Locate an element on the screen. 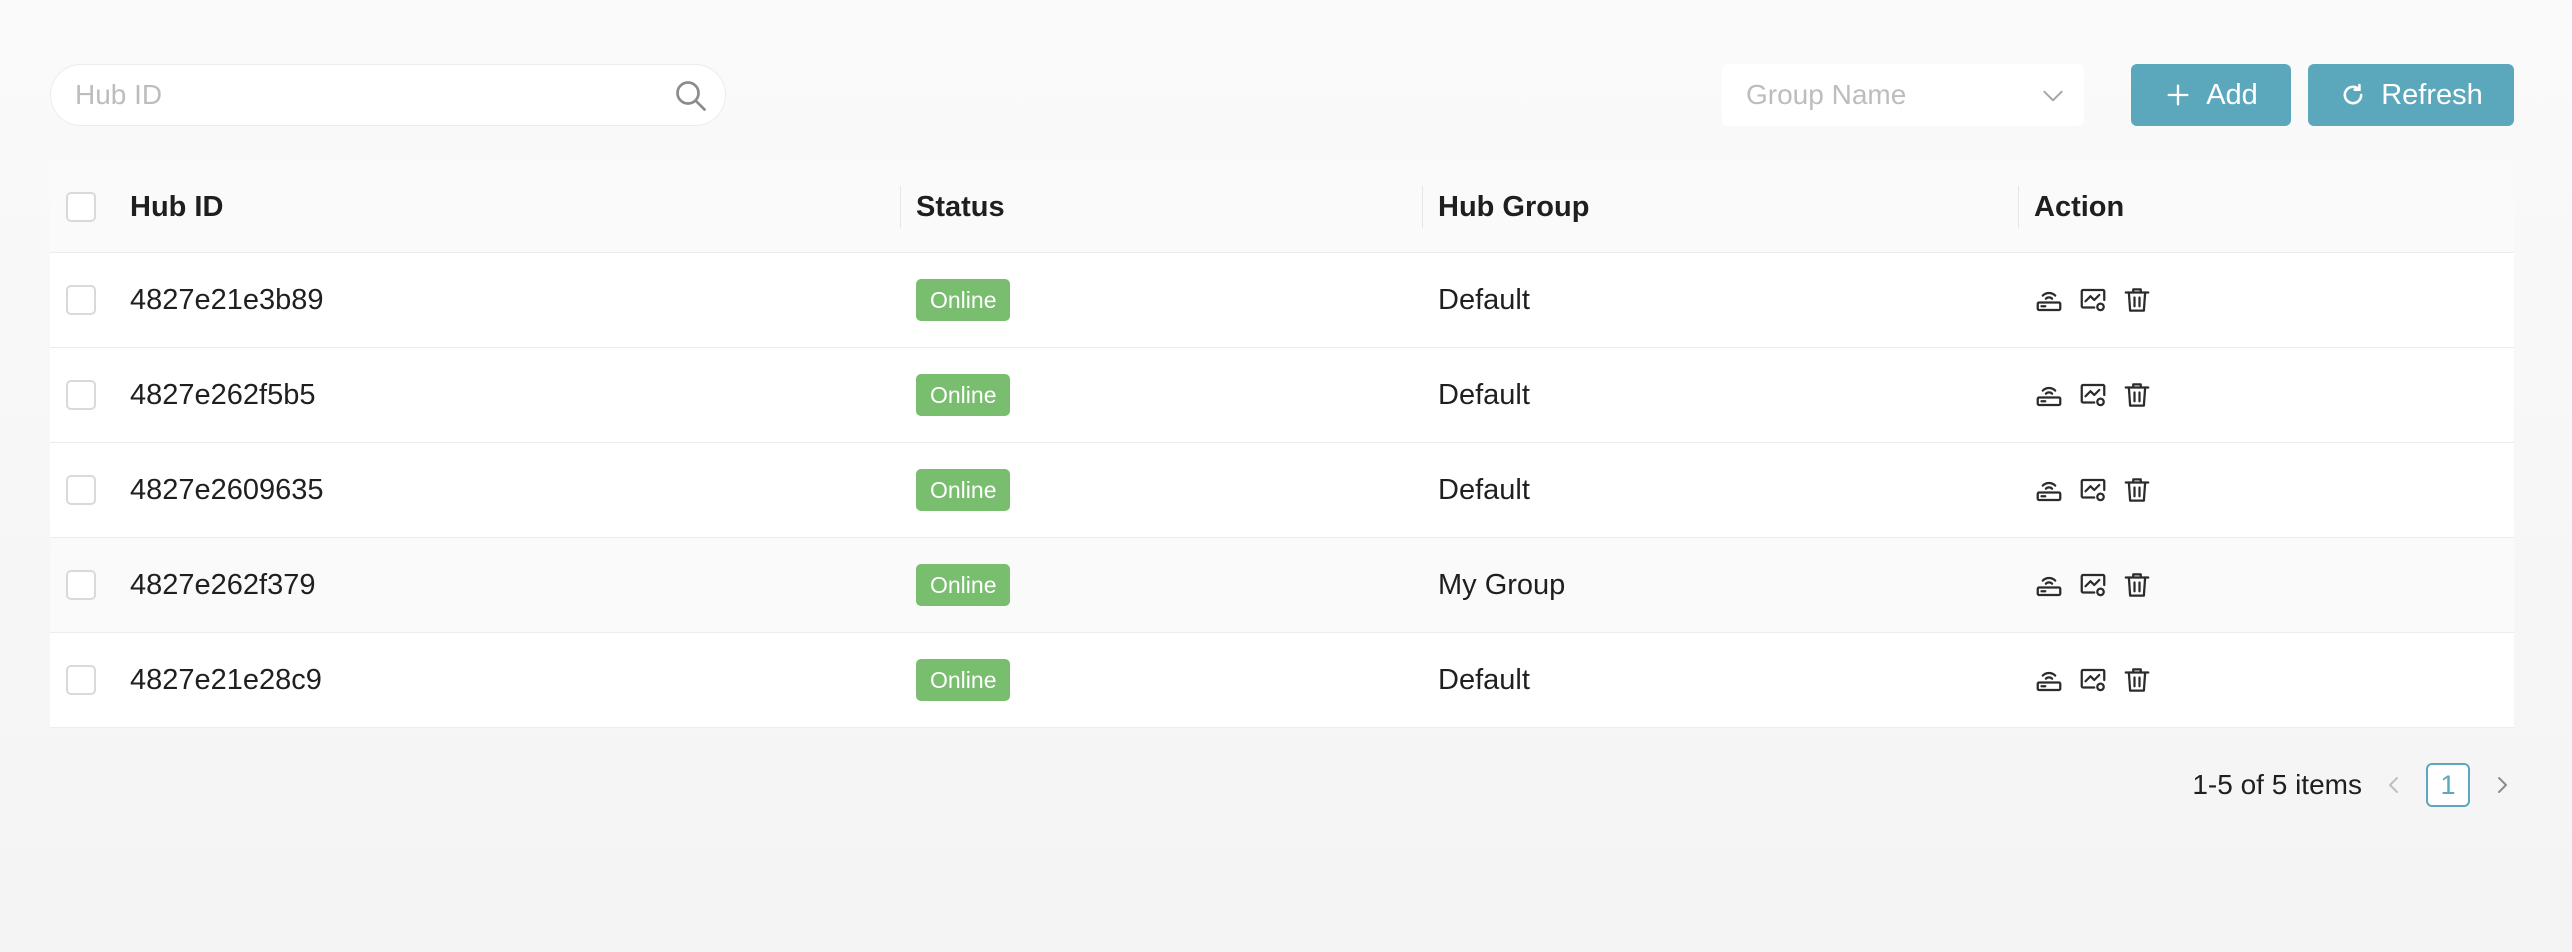 This screenshot has width=2572, height=952. table-row: 4827e262f379 Online My Group is located at coordinates (1282, 585).